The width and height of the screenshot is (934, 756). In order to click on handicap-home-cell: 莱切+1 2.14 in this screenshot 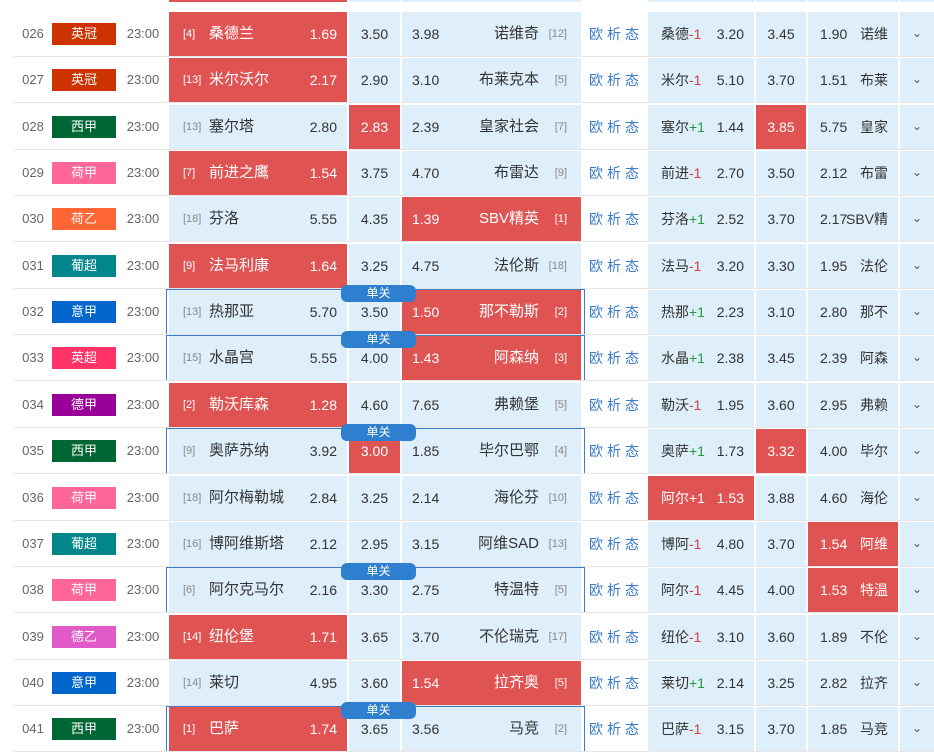, I will do `click(701, 682)`.